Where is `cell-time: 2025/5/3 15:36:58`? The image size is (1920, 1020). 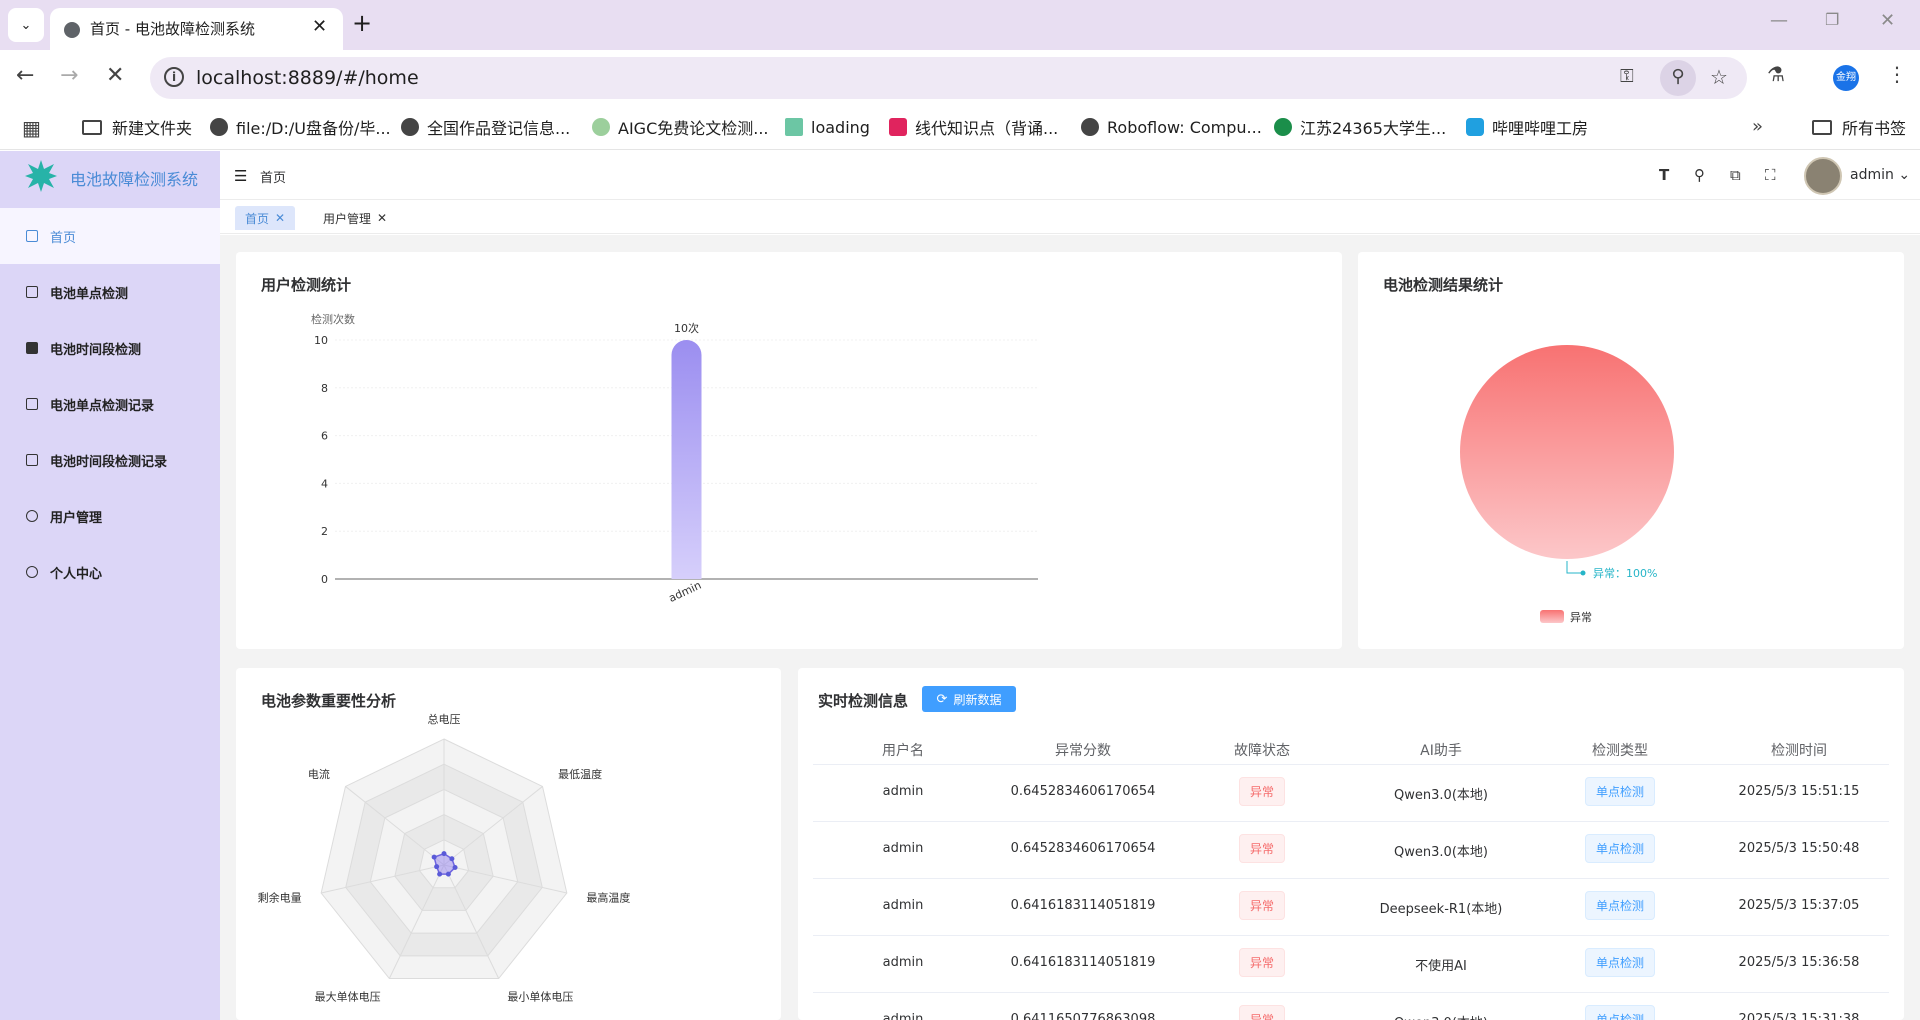
cell-time: 2025/5/3 15:36:58 is located at coordinates (1799, 962).